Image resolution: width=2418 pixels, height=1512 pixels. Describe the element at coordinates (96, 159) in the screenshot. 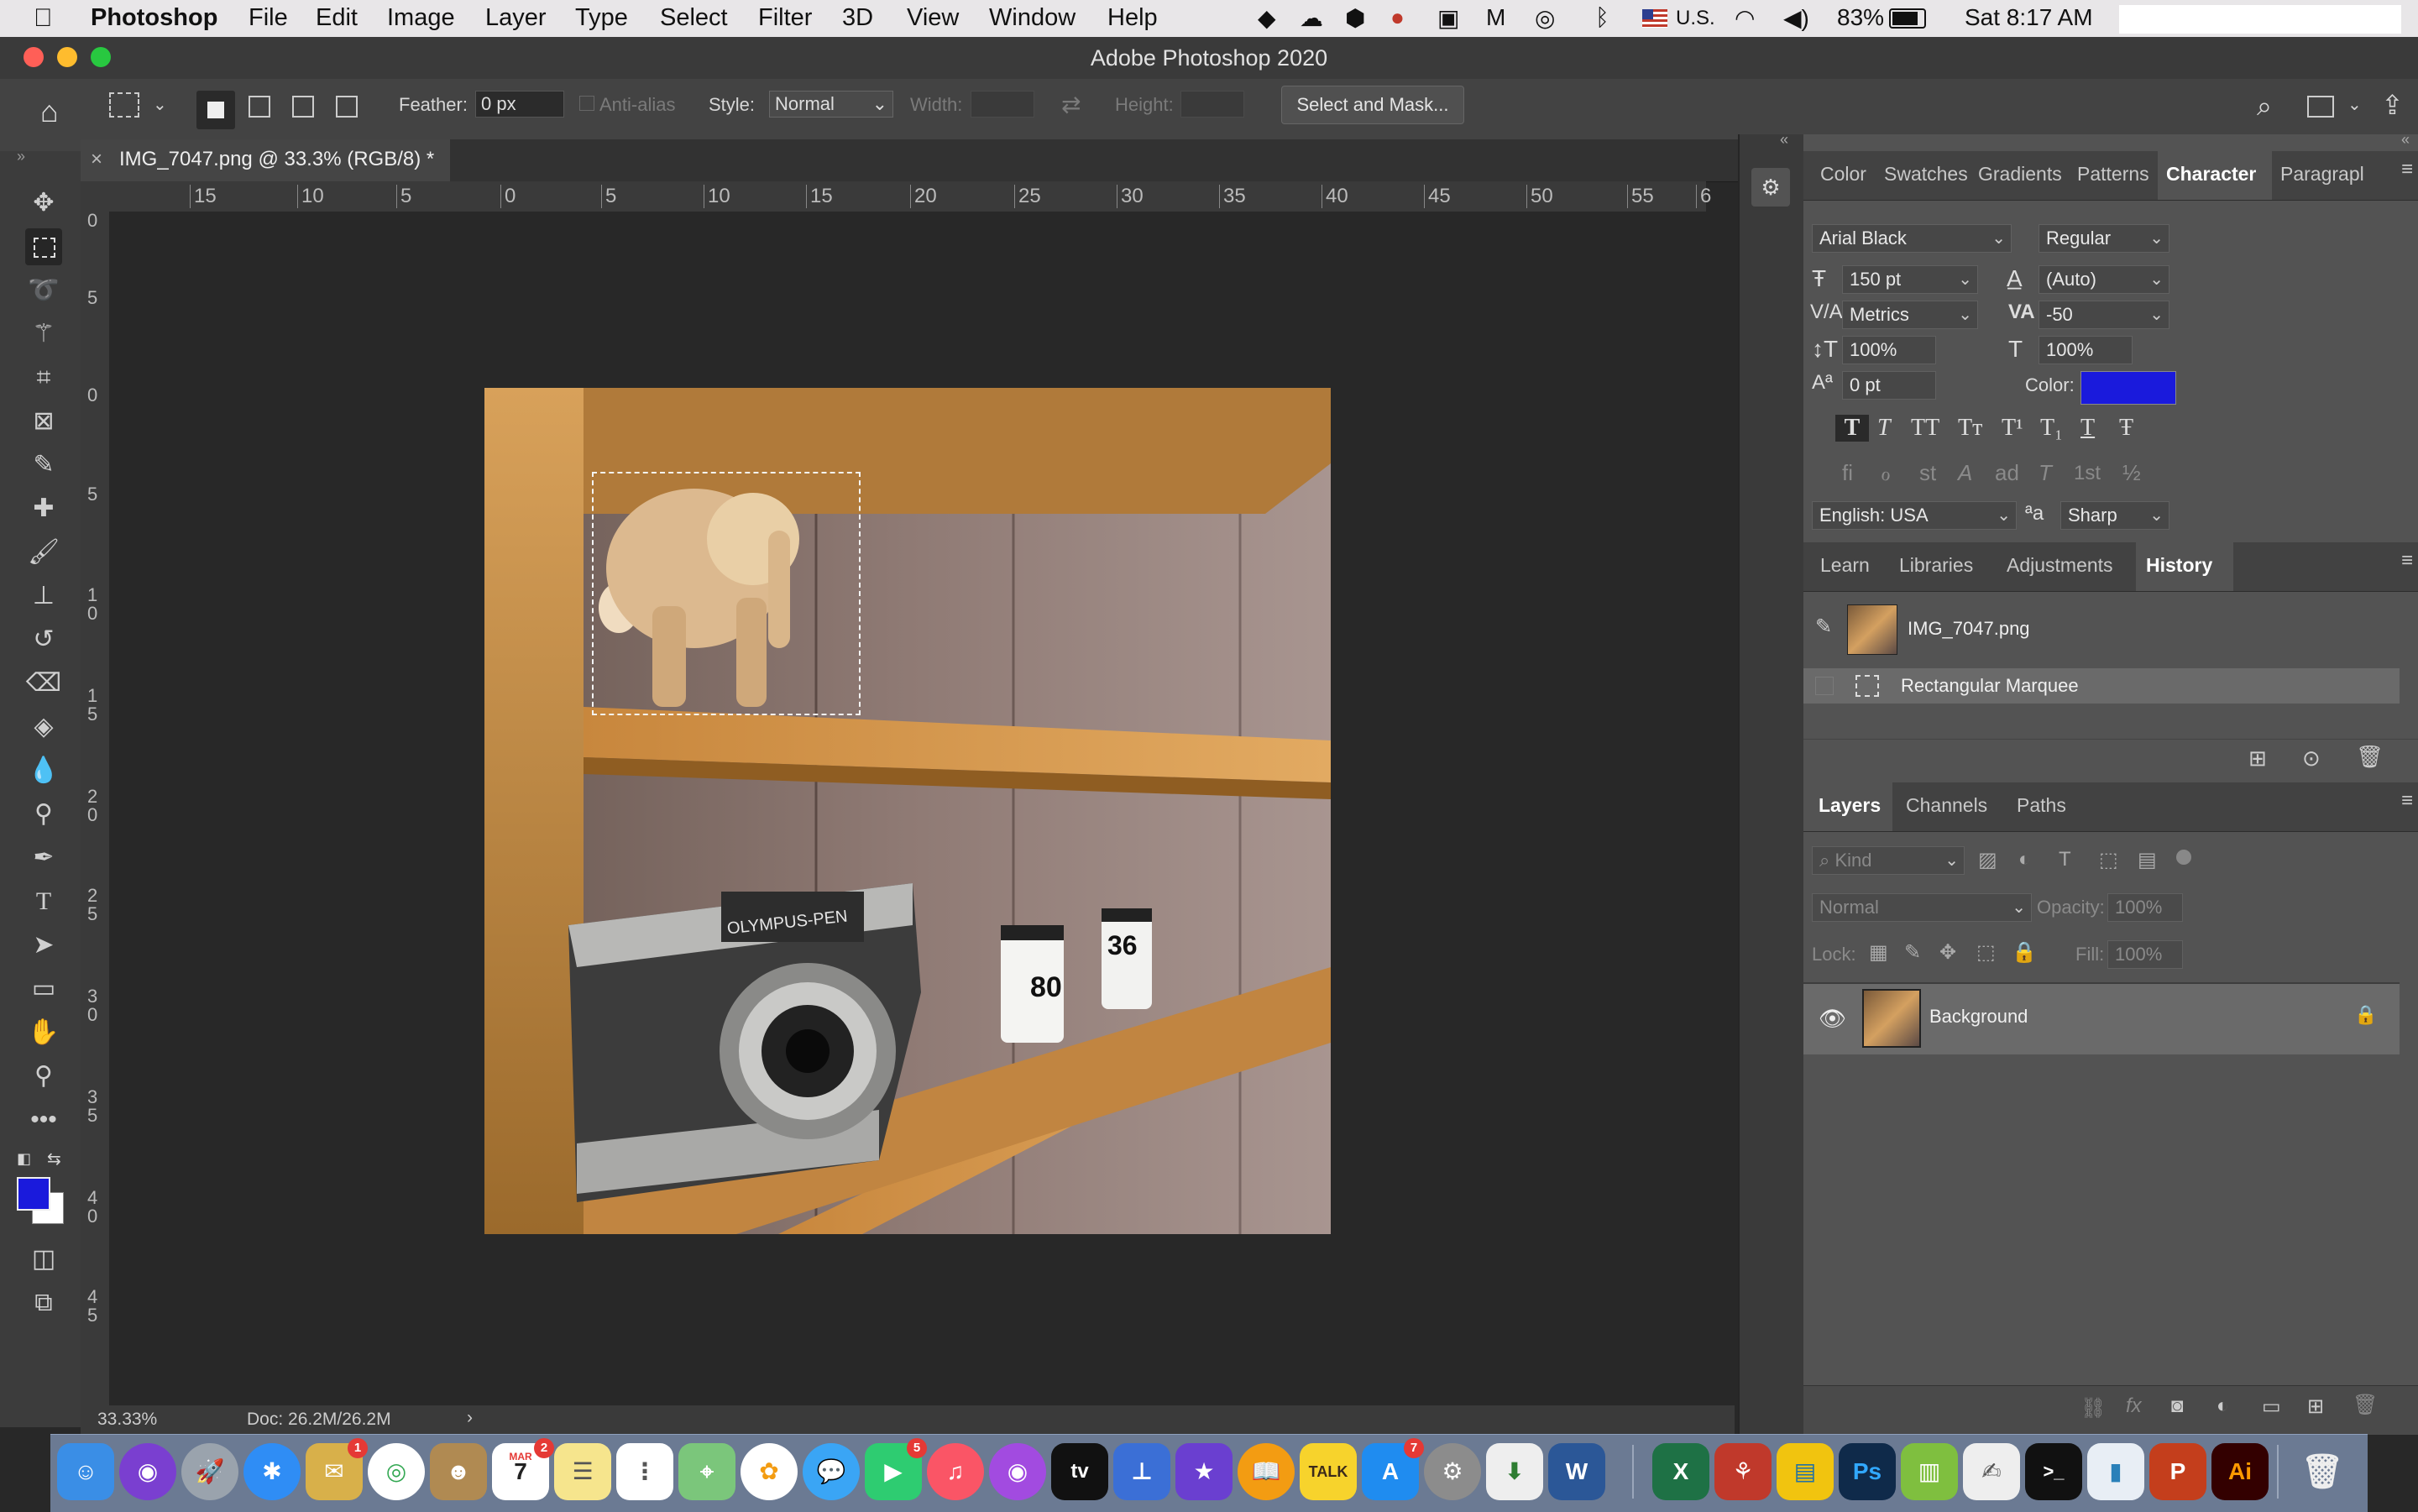

I see `close-tab-icon: ×` at that location.